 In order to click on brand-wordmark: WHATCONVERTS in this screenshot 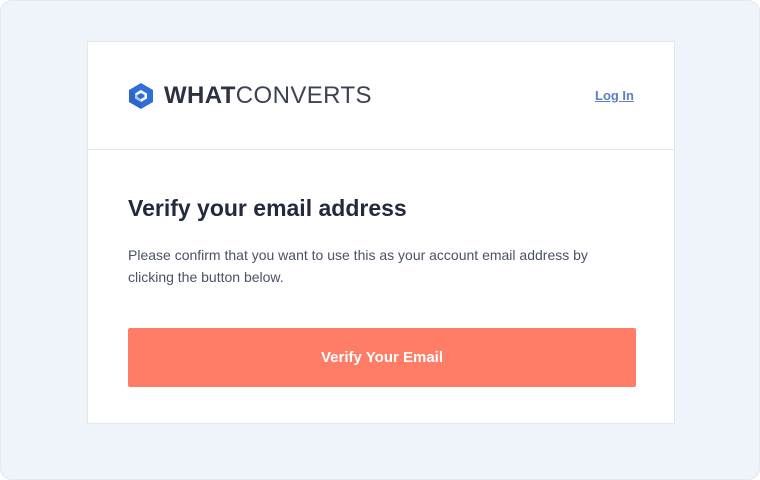, I will do `click(268, 95)`.